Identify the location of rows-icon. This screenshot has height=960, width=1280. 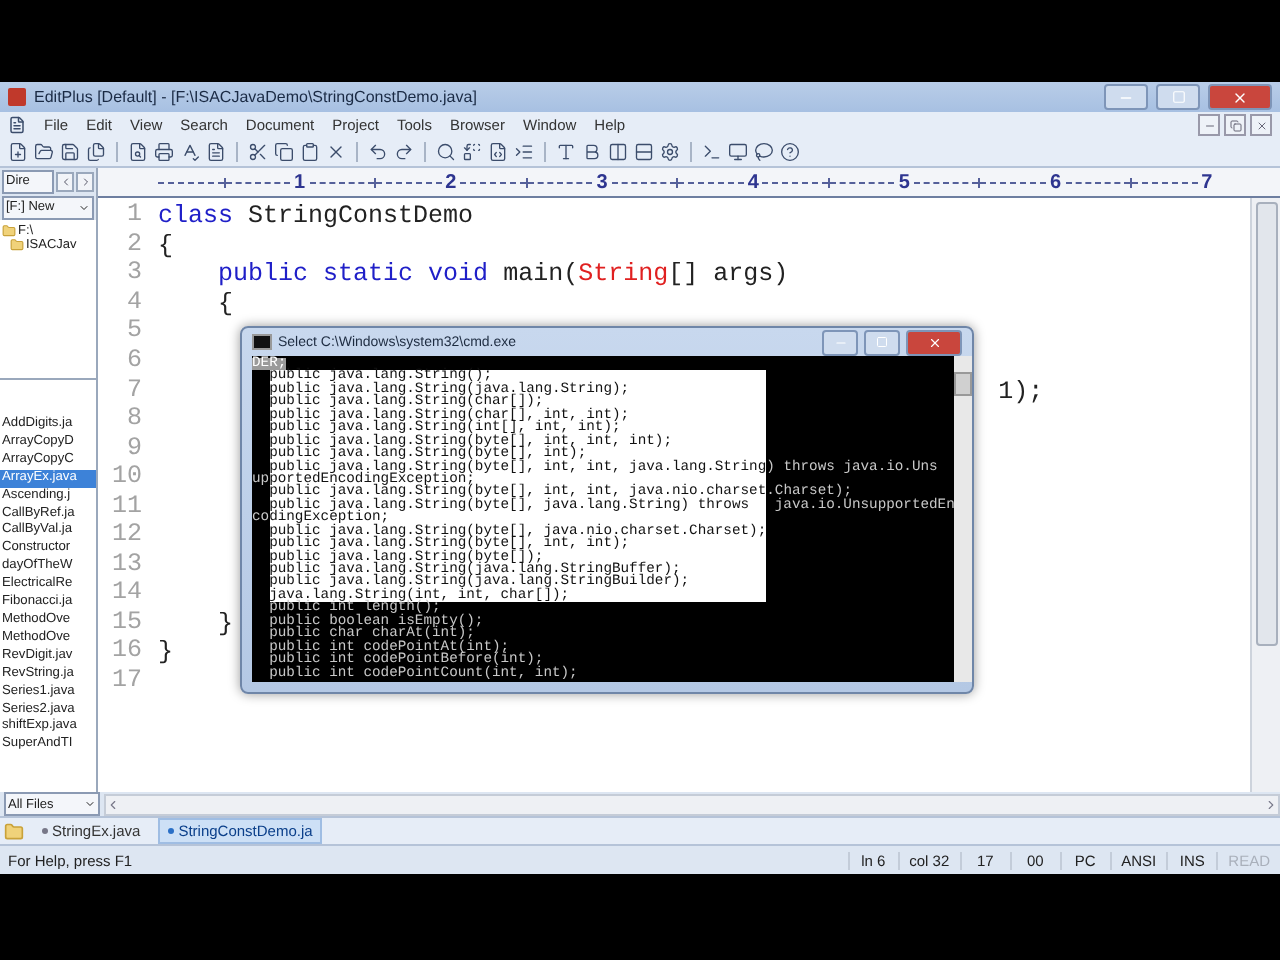
(644, 152).